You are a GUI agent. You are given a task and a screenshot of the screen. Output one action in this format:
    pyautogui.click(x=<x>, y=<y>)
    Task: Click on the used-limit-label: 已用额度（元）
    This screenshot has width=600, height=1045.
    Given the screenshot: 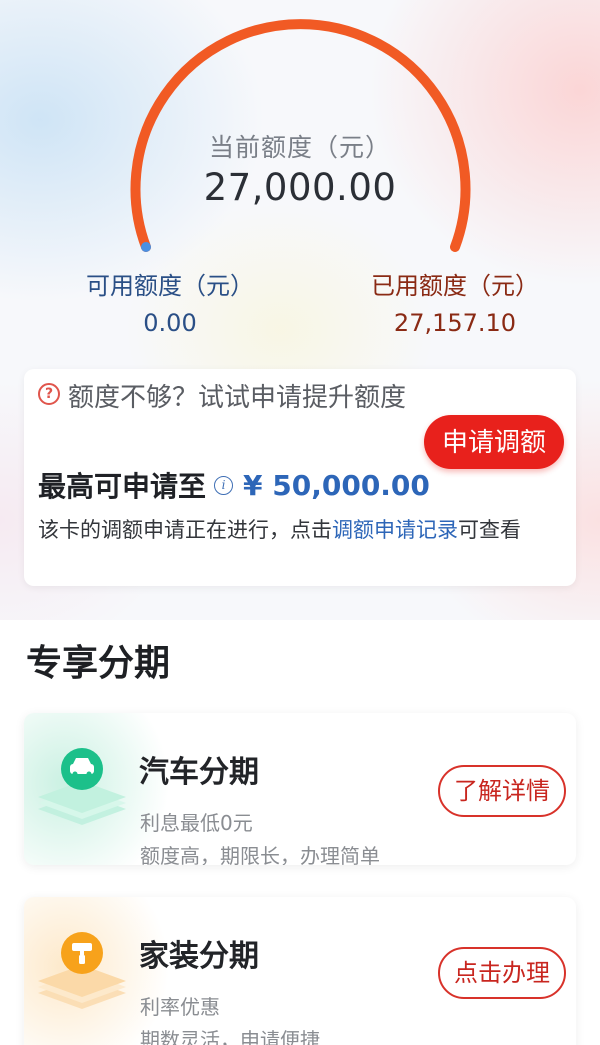 What is the action you would take?
    pyautogui.click(x=455, y=286)
    